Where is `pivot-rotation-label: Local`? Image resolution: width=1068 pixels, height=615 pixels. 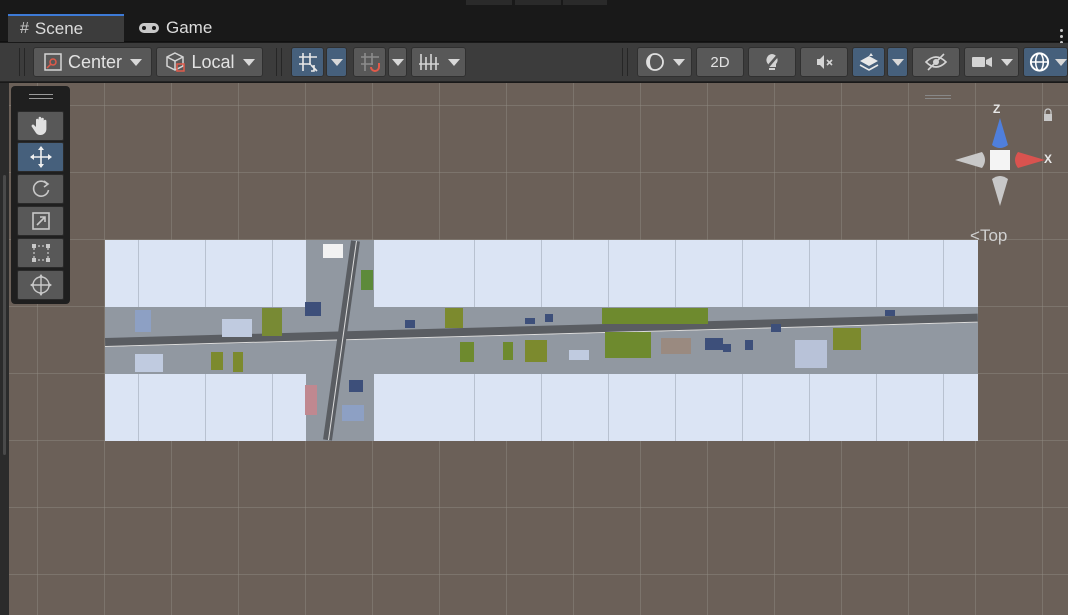 pivot-rotation-label: Local is located at coordinates (213, 61).